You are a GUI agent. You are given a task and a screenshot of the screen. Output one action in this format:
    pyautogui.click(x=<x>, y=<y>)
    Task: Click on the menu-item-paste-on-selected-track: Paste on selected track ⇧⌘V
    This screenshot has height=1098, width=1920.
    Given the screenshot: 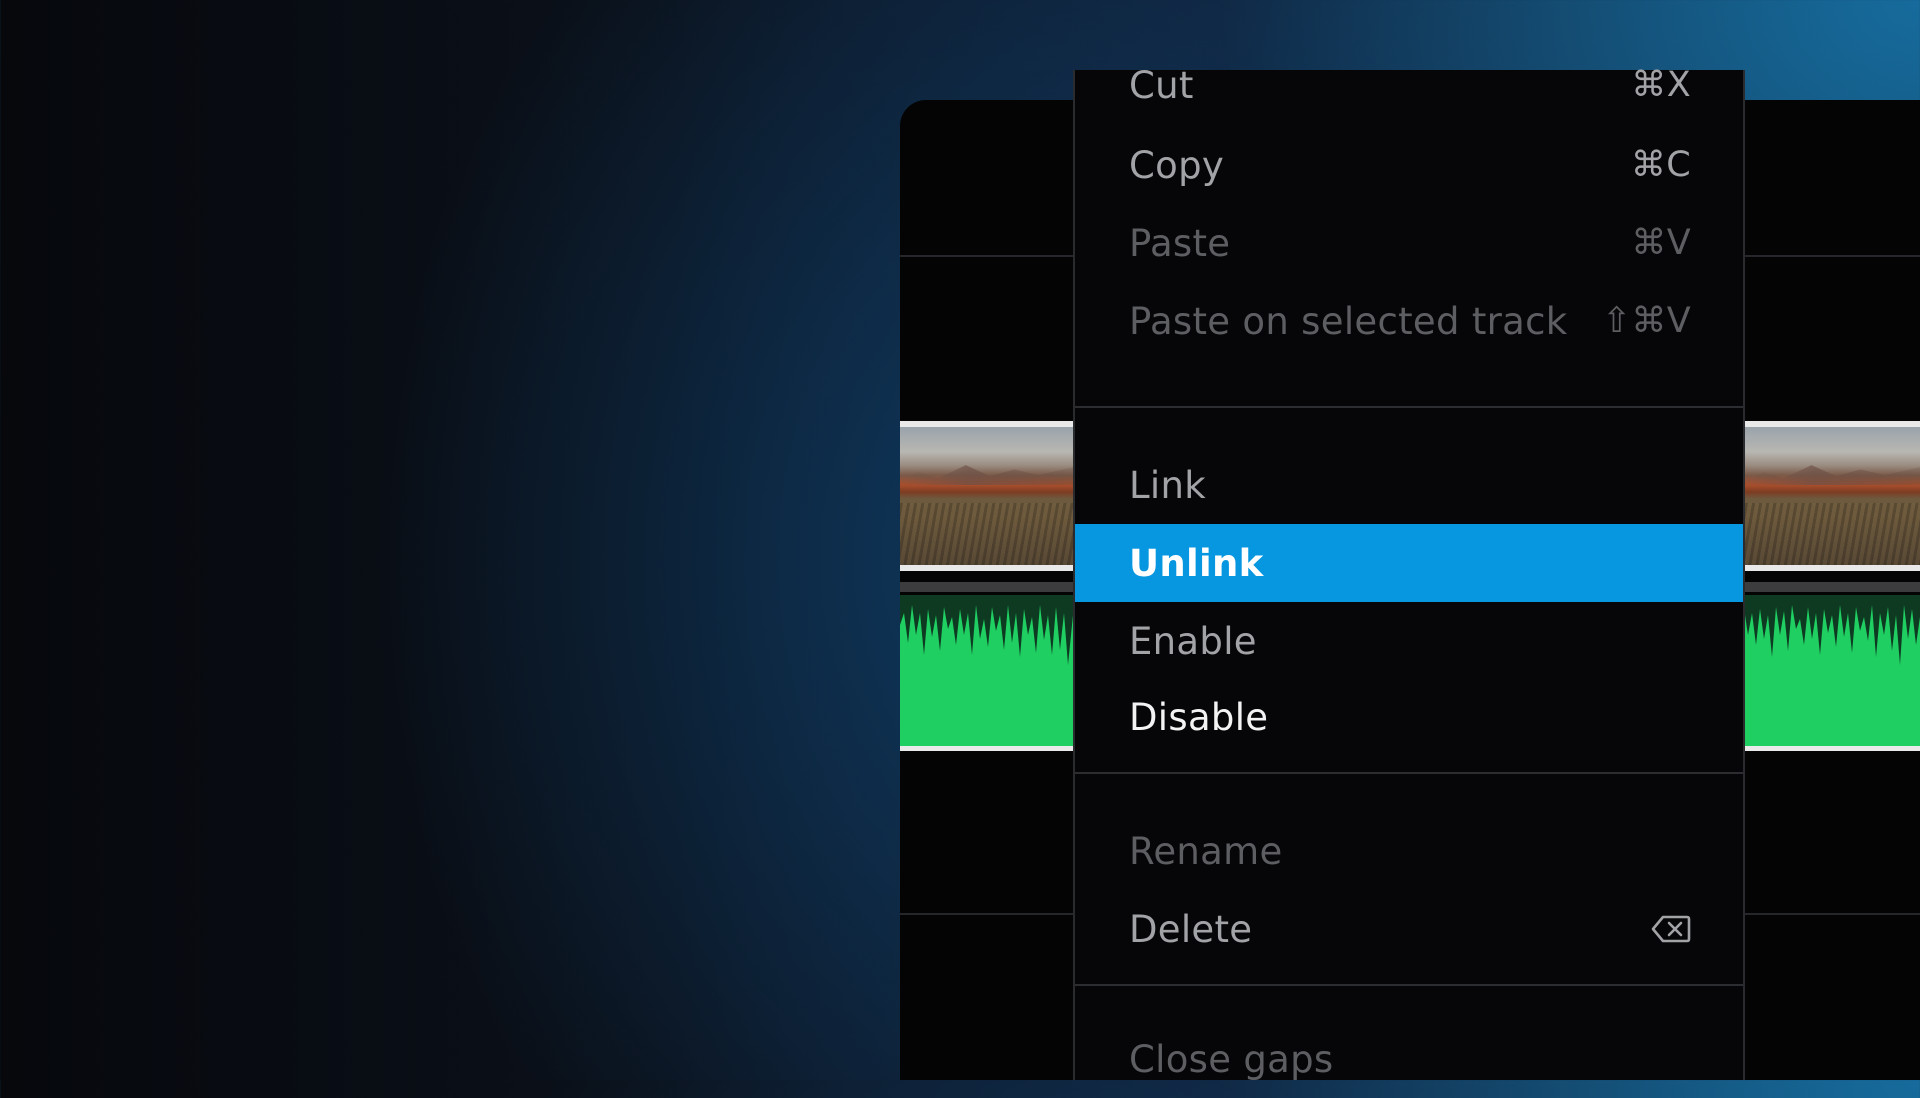 What is the action you would take?
    pyautogui.click(x=1409, y=321)
    